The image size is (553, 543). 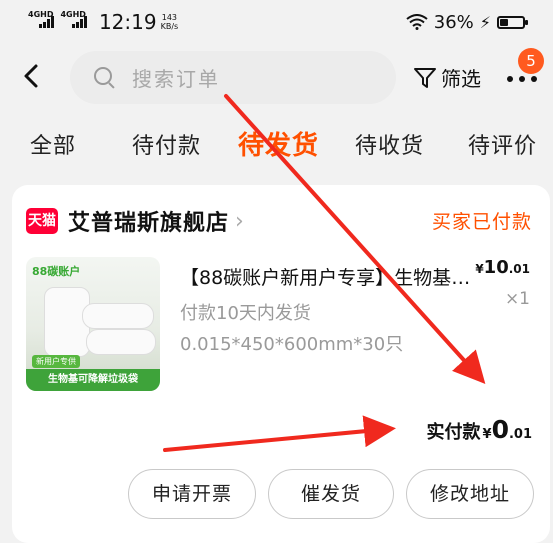 What do you see at coordinates (105, 77) in the screenshot?
I see `search-icon` at bounding box center [105, 77].